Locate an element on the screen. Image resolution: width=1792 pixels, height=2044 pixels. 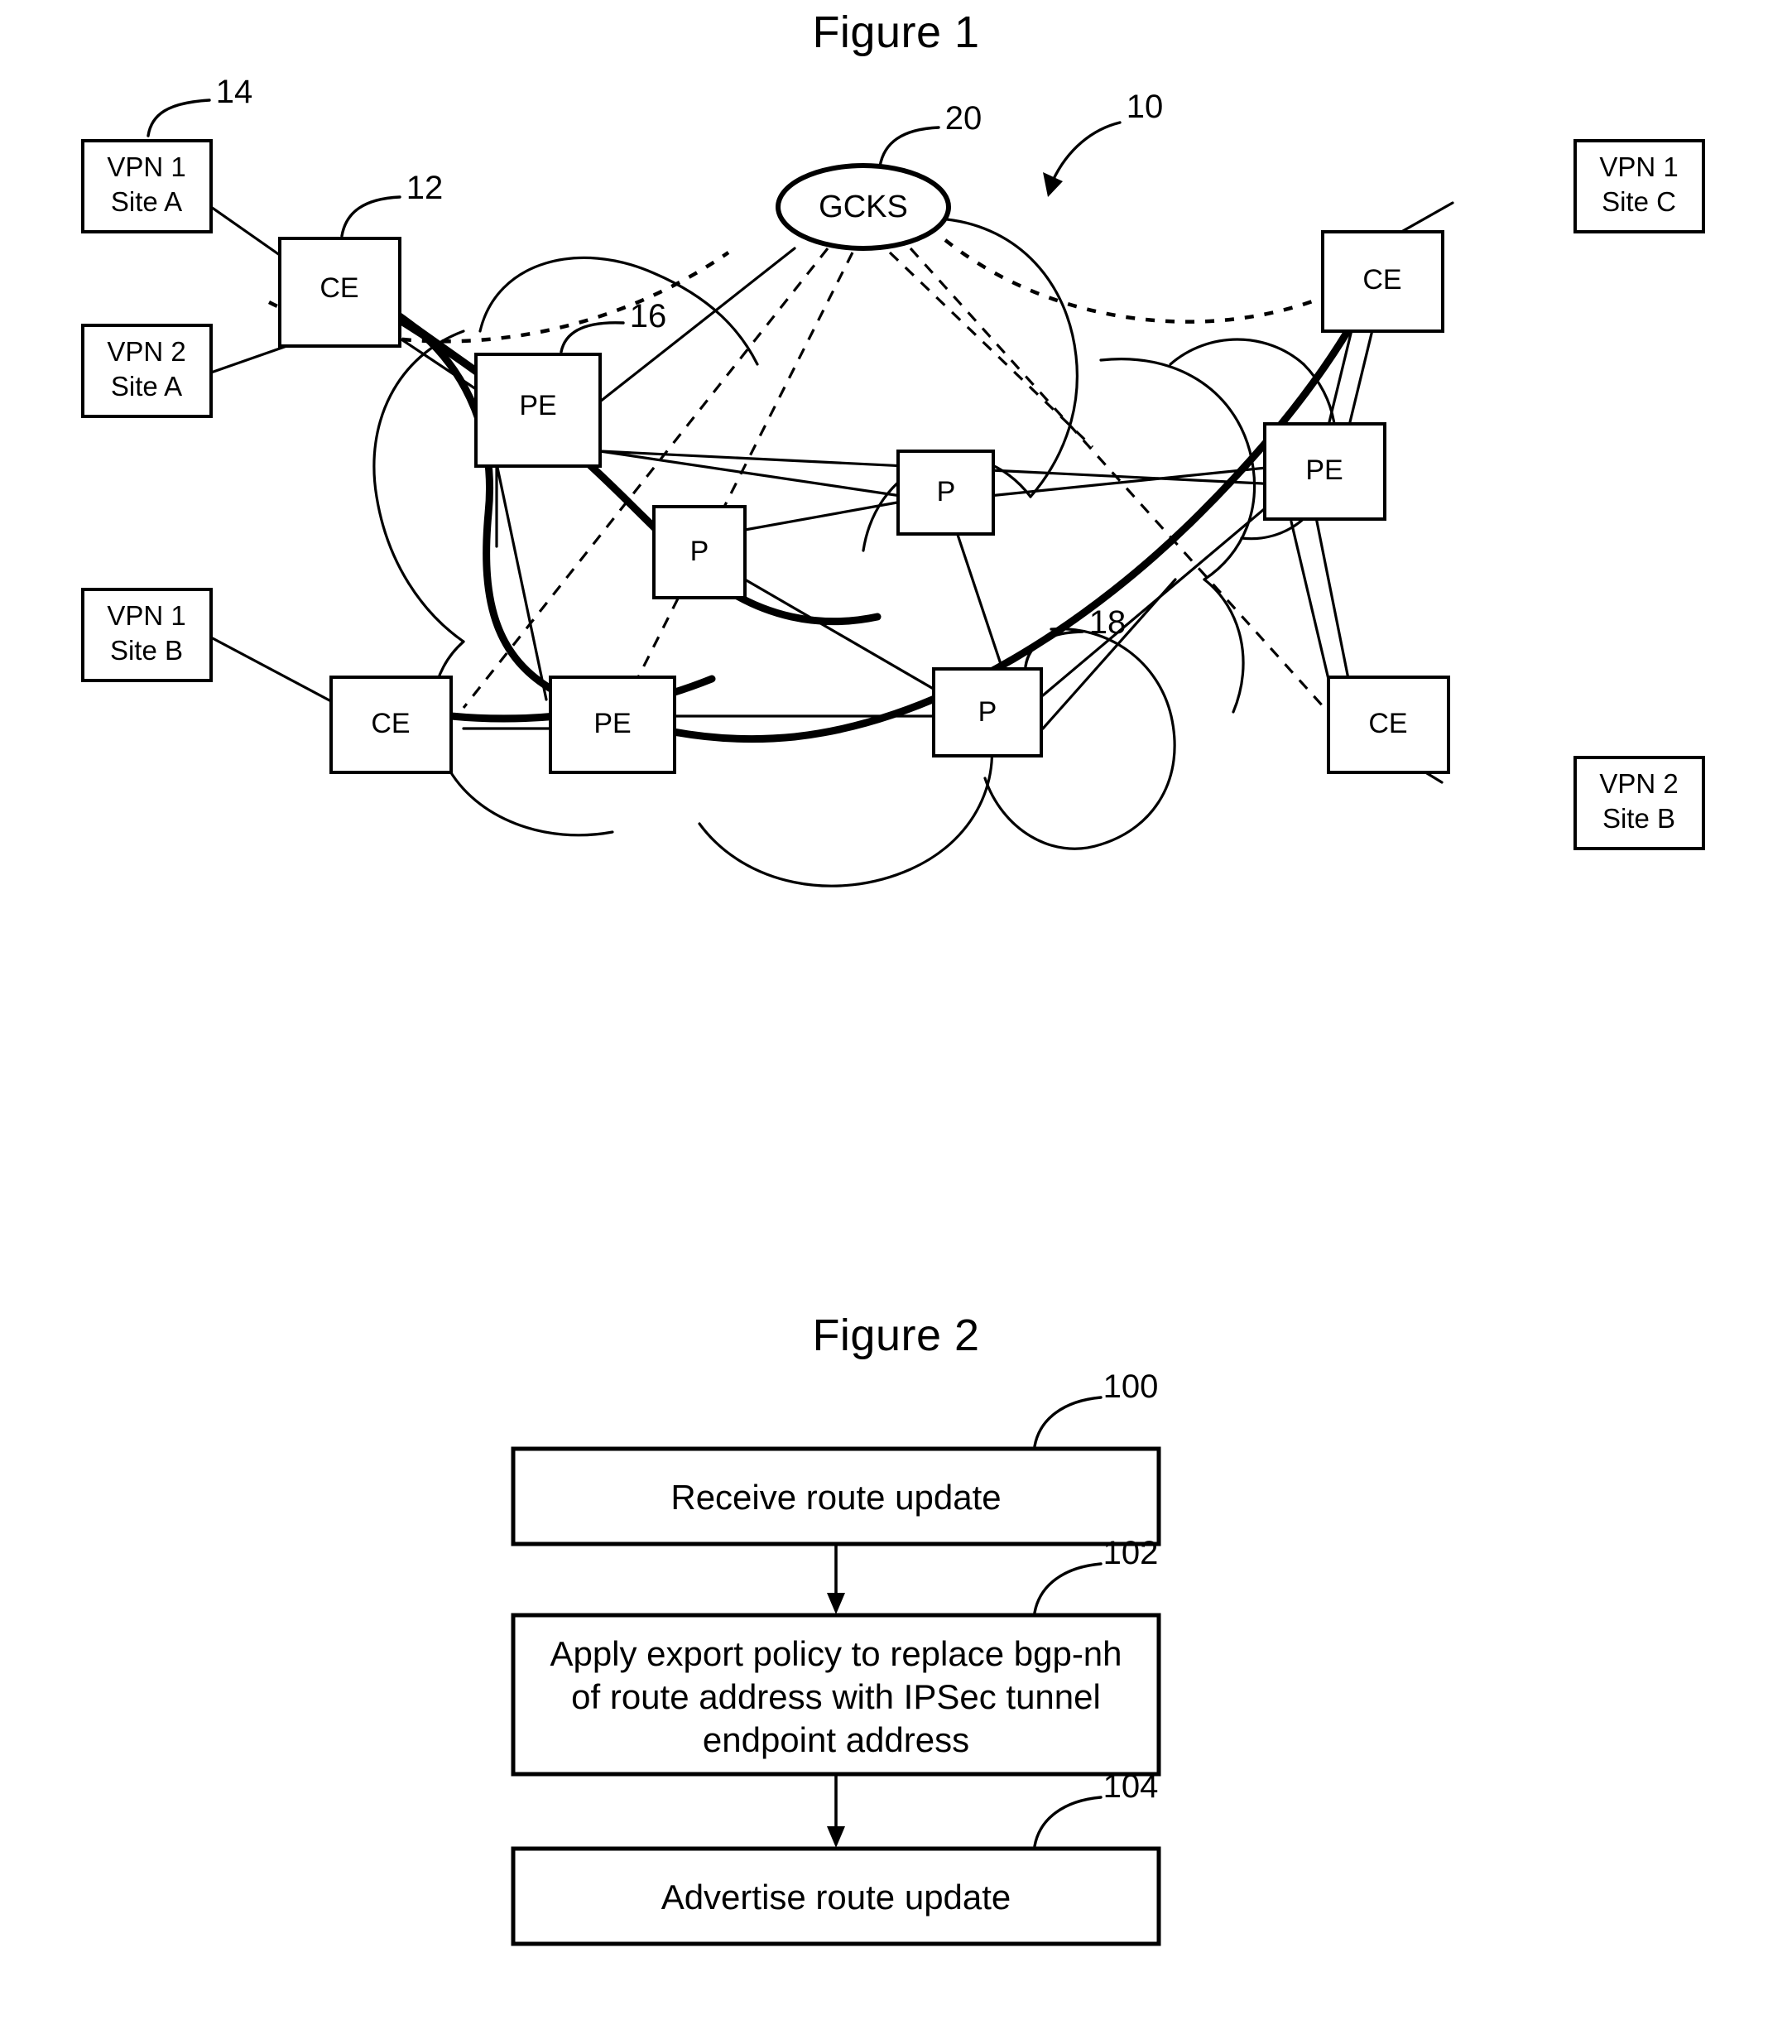
flow-ref-100: 100 is located at coordinates (1096, 1408).